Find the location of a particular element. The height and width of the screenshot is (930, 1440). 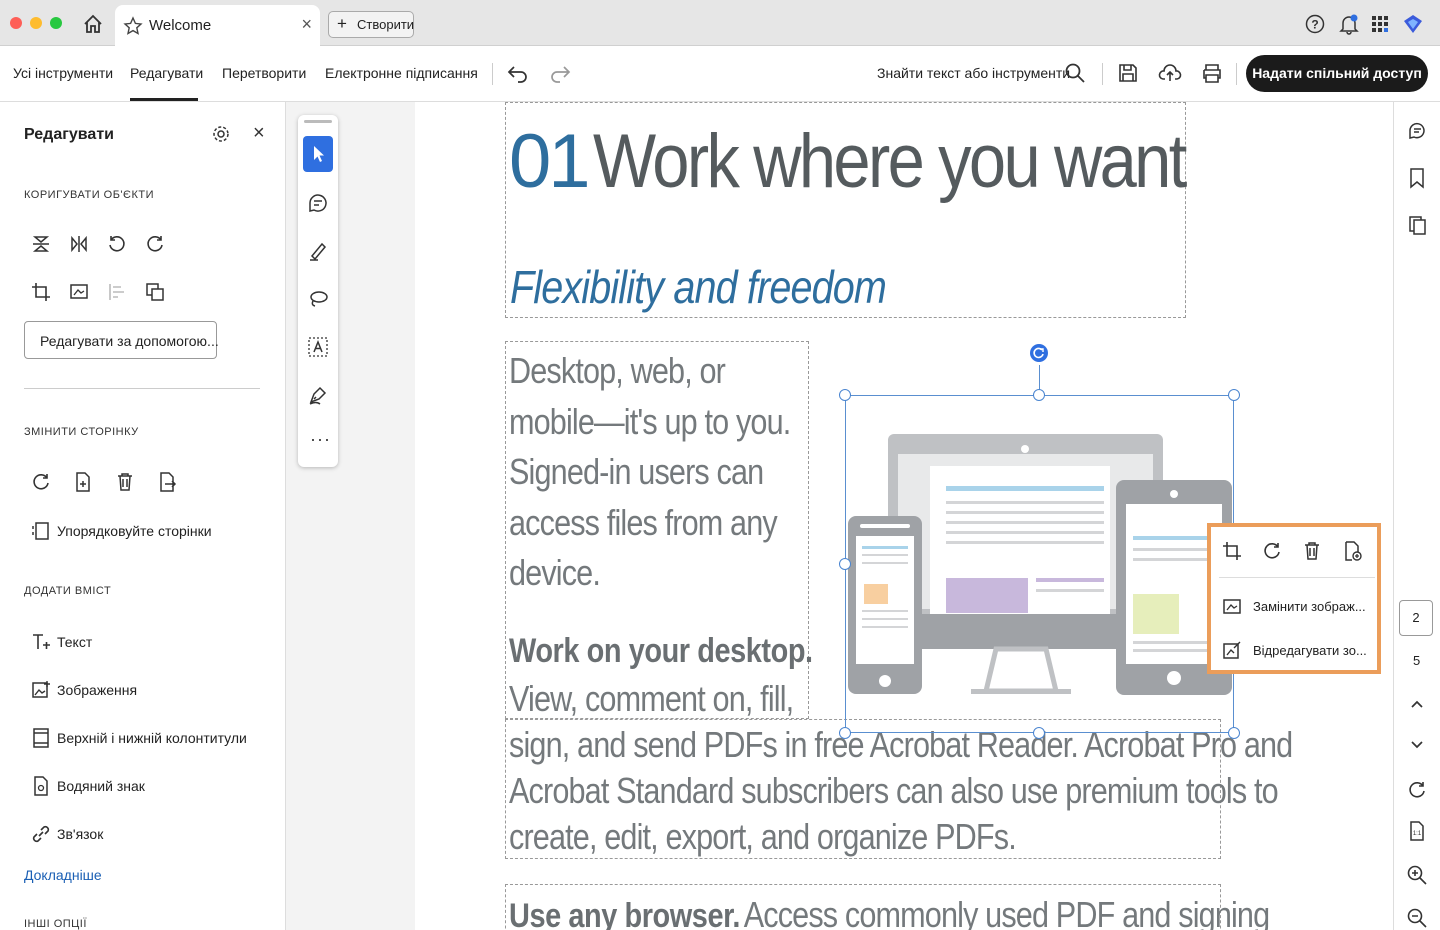

toolbar-divider is located at coordinates (1236, 74).